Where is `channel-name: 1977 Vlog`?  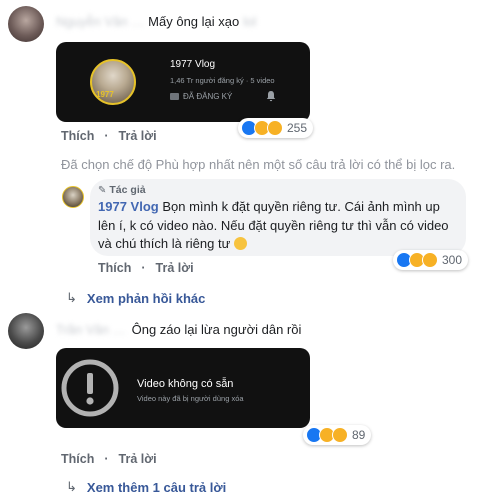 channel-name: 1977 Vlog is located at coordinates (193, 64).